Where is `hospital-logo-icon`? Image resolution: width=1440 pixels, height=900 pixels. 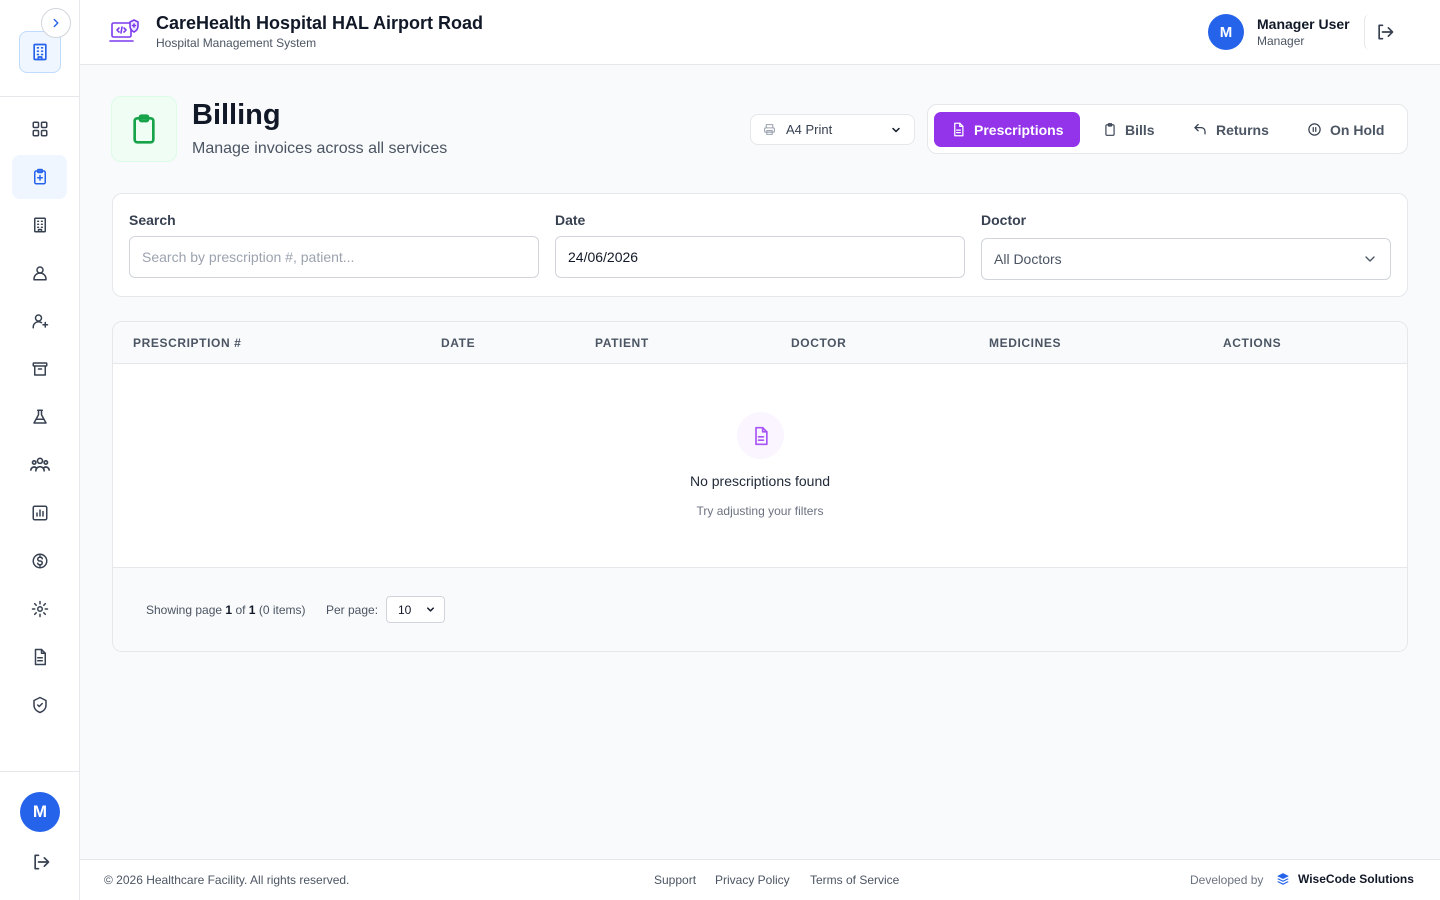
hospital-logo-icon is located at coordinates (124, 32).